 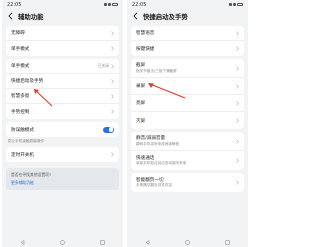 I want to click on more-accessibility-link: 更多辅助功能, so click(x=62, y=183).